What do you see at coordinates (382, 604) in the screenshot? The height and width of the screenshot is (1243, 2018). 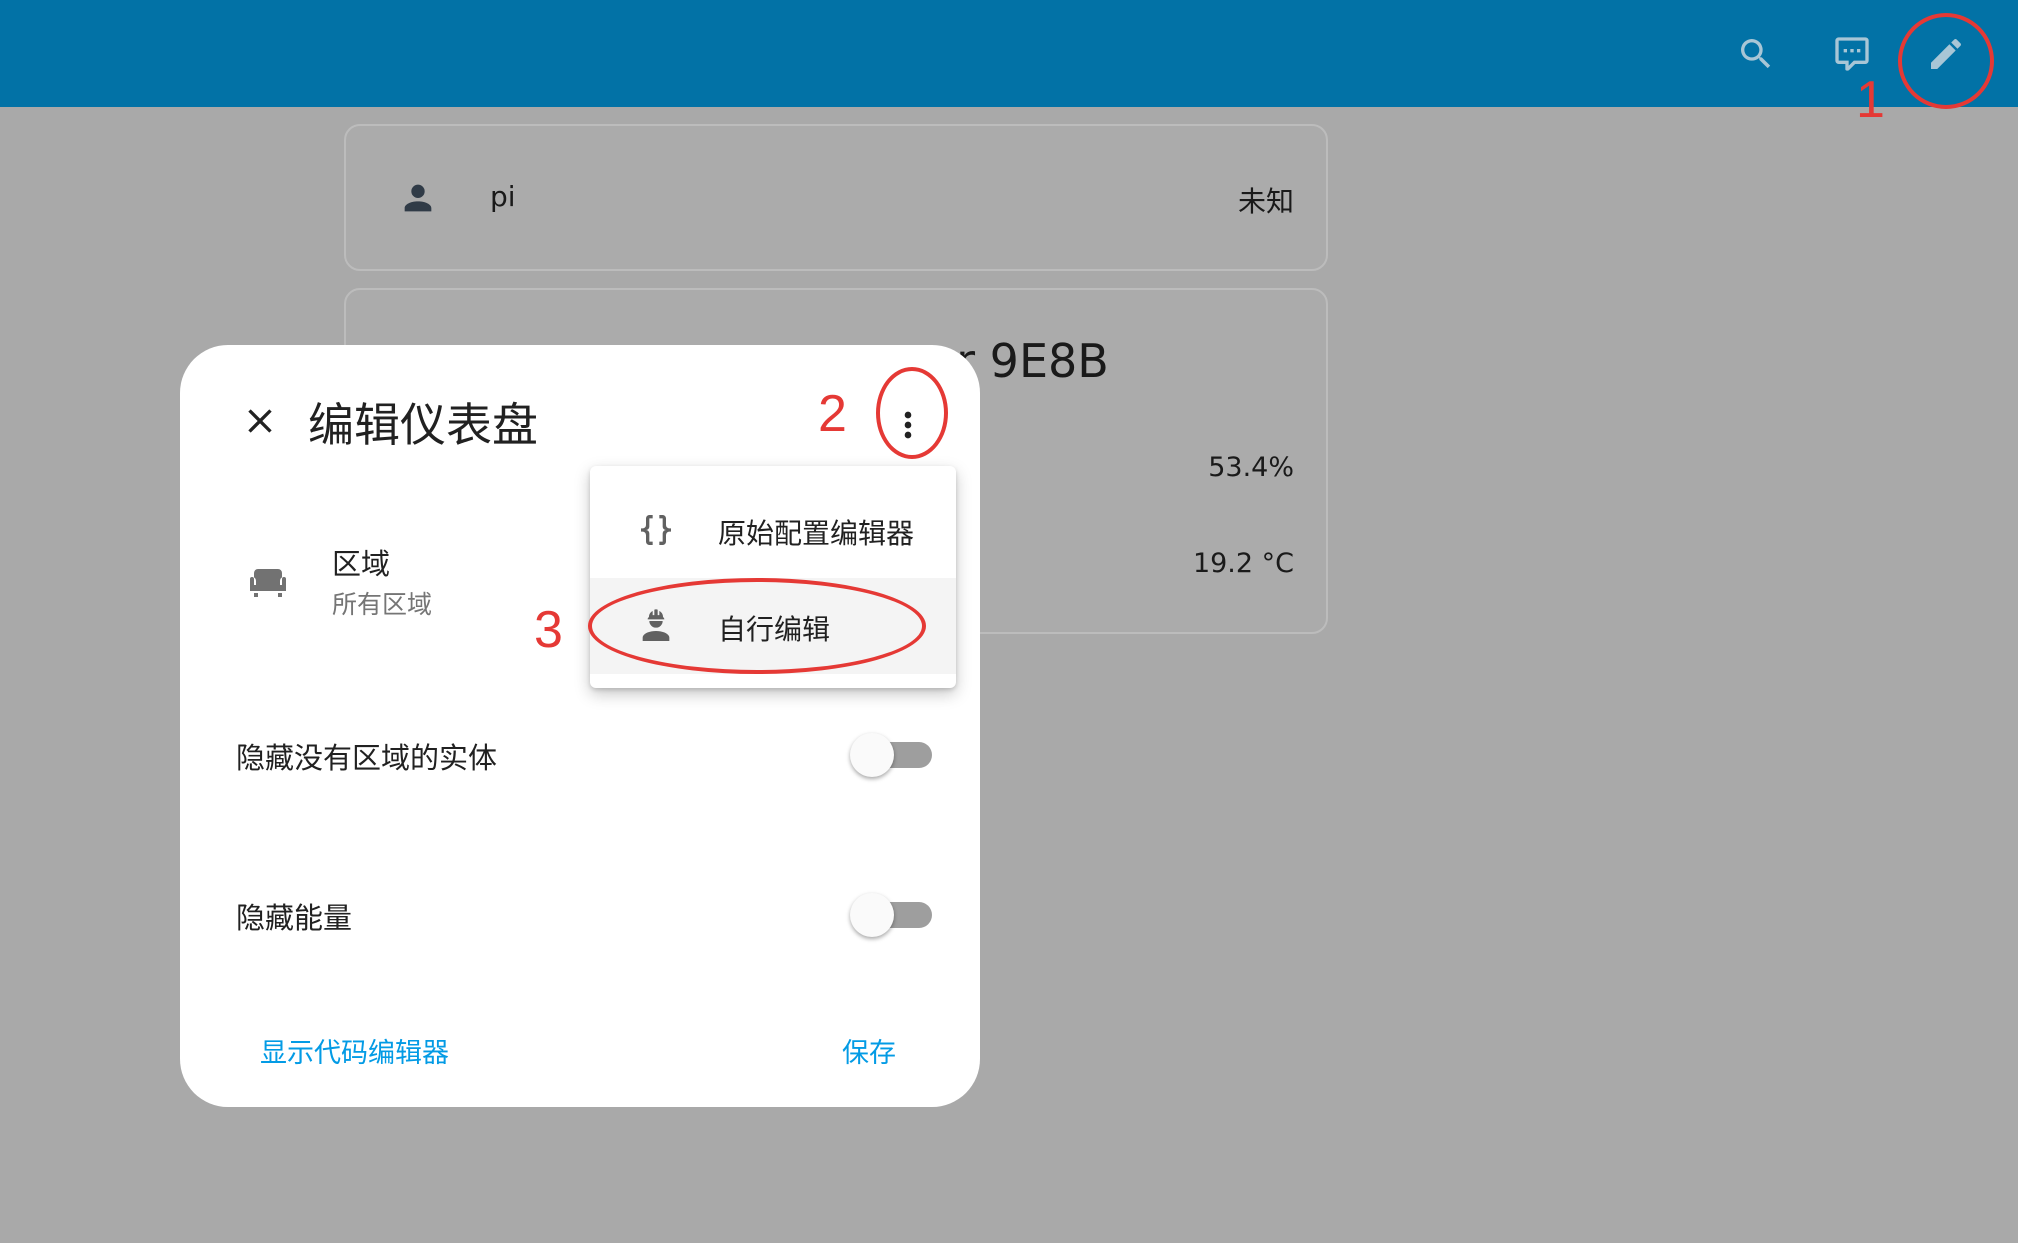 I see `area-value: 所有区域` at bounding box center [382, 604].